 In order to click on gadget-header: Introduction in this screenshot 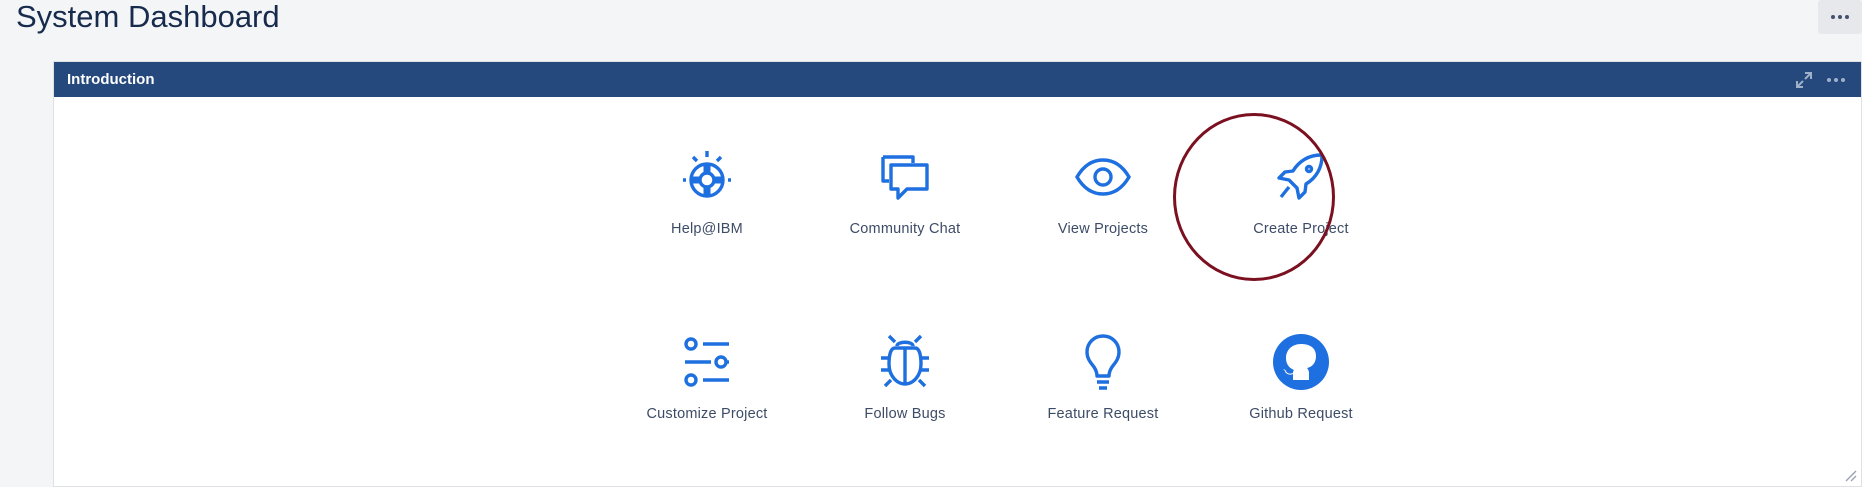, I will do `click(957, 79)`.